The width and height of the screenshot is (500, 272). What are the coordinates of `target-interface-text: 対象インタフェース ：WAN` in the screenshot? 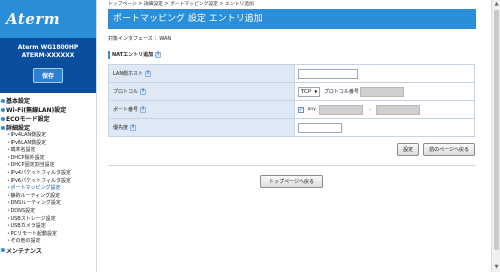 It's located at (140, 39).